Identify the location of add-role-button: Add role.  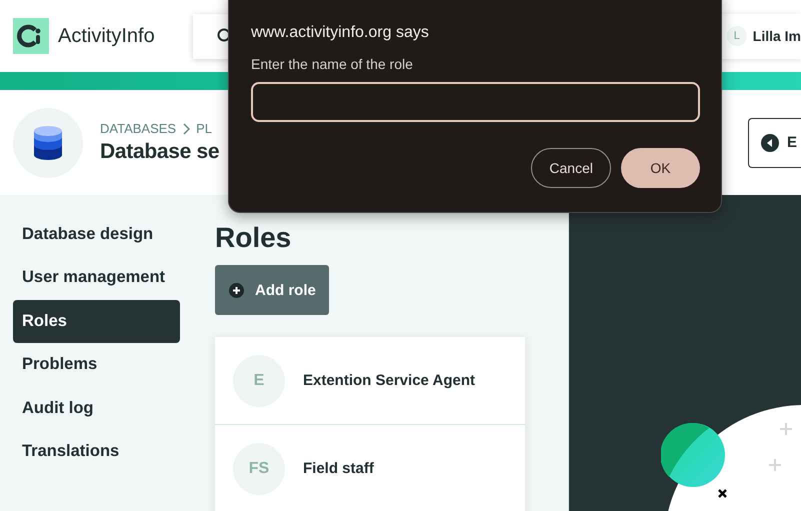
(272, 290).